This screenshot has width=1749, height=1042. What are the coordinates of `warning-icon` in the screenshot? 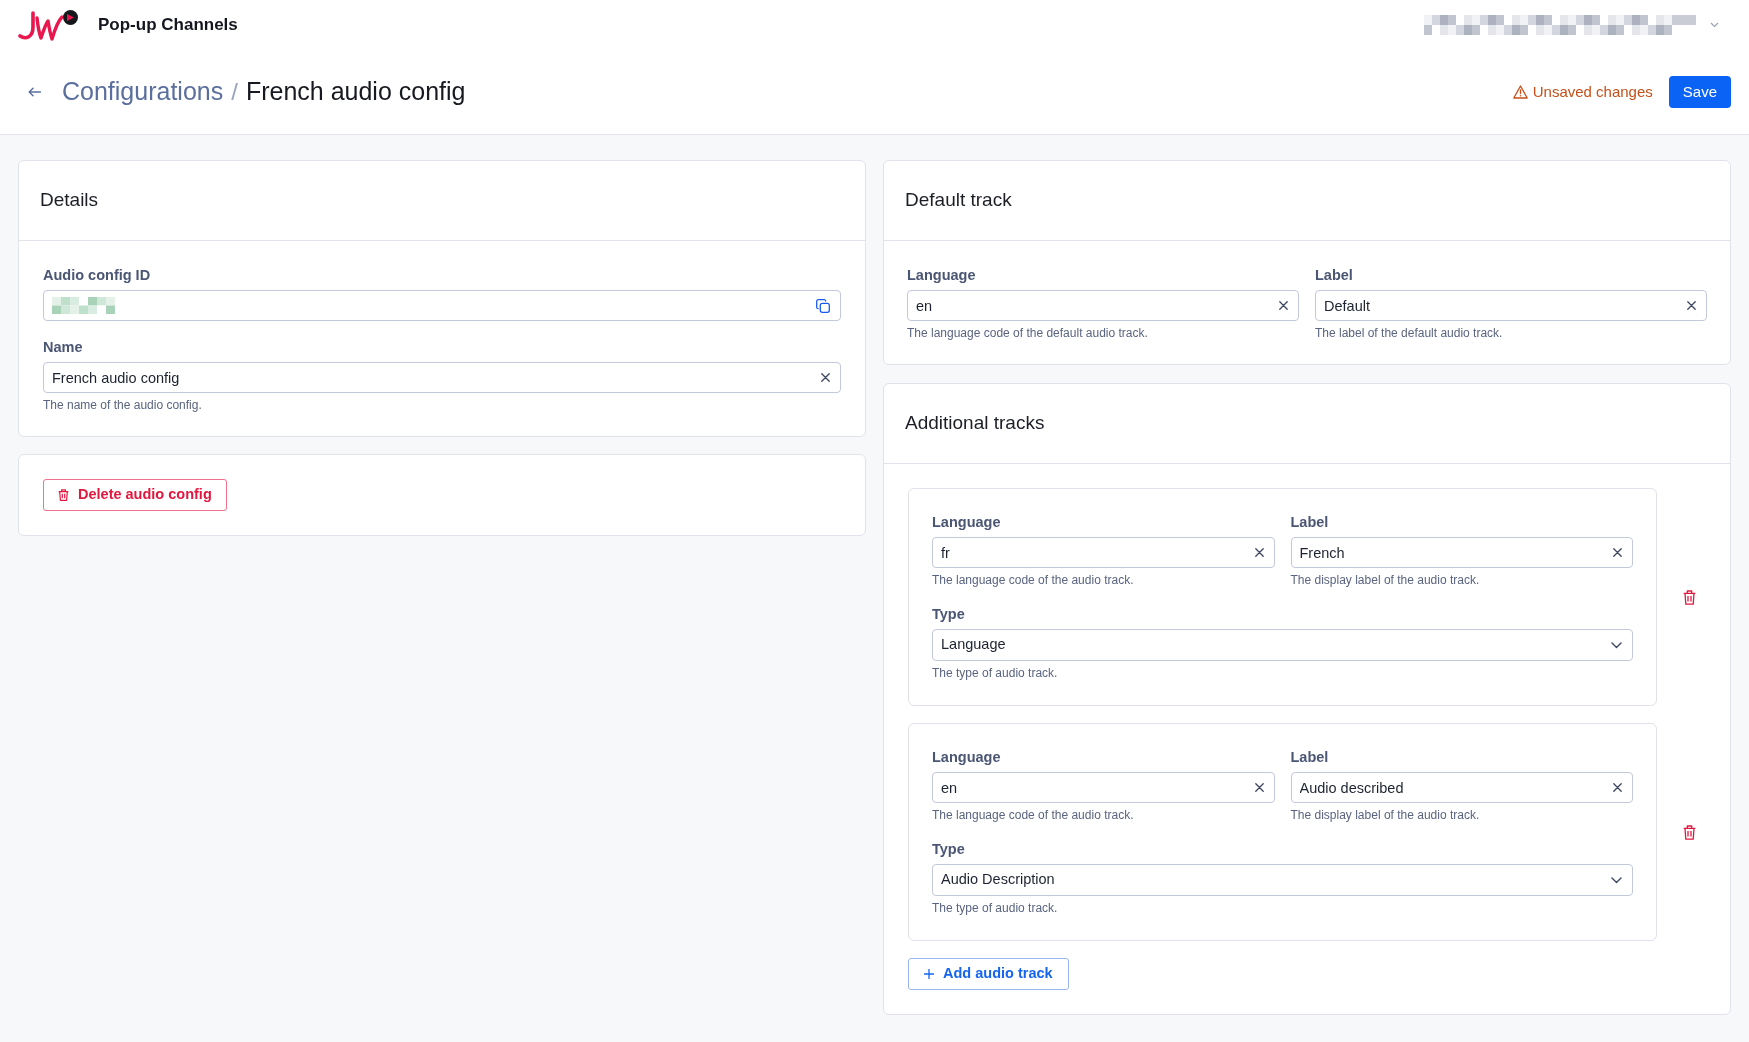 It's located at (1520, 92).